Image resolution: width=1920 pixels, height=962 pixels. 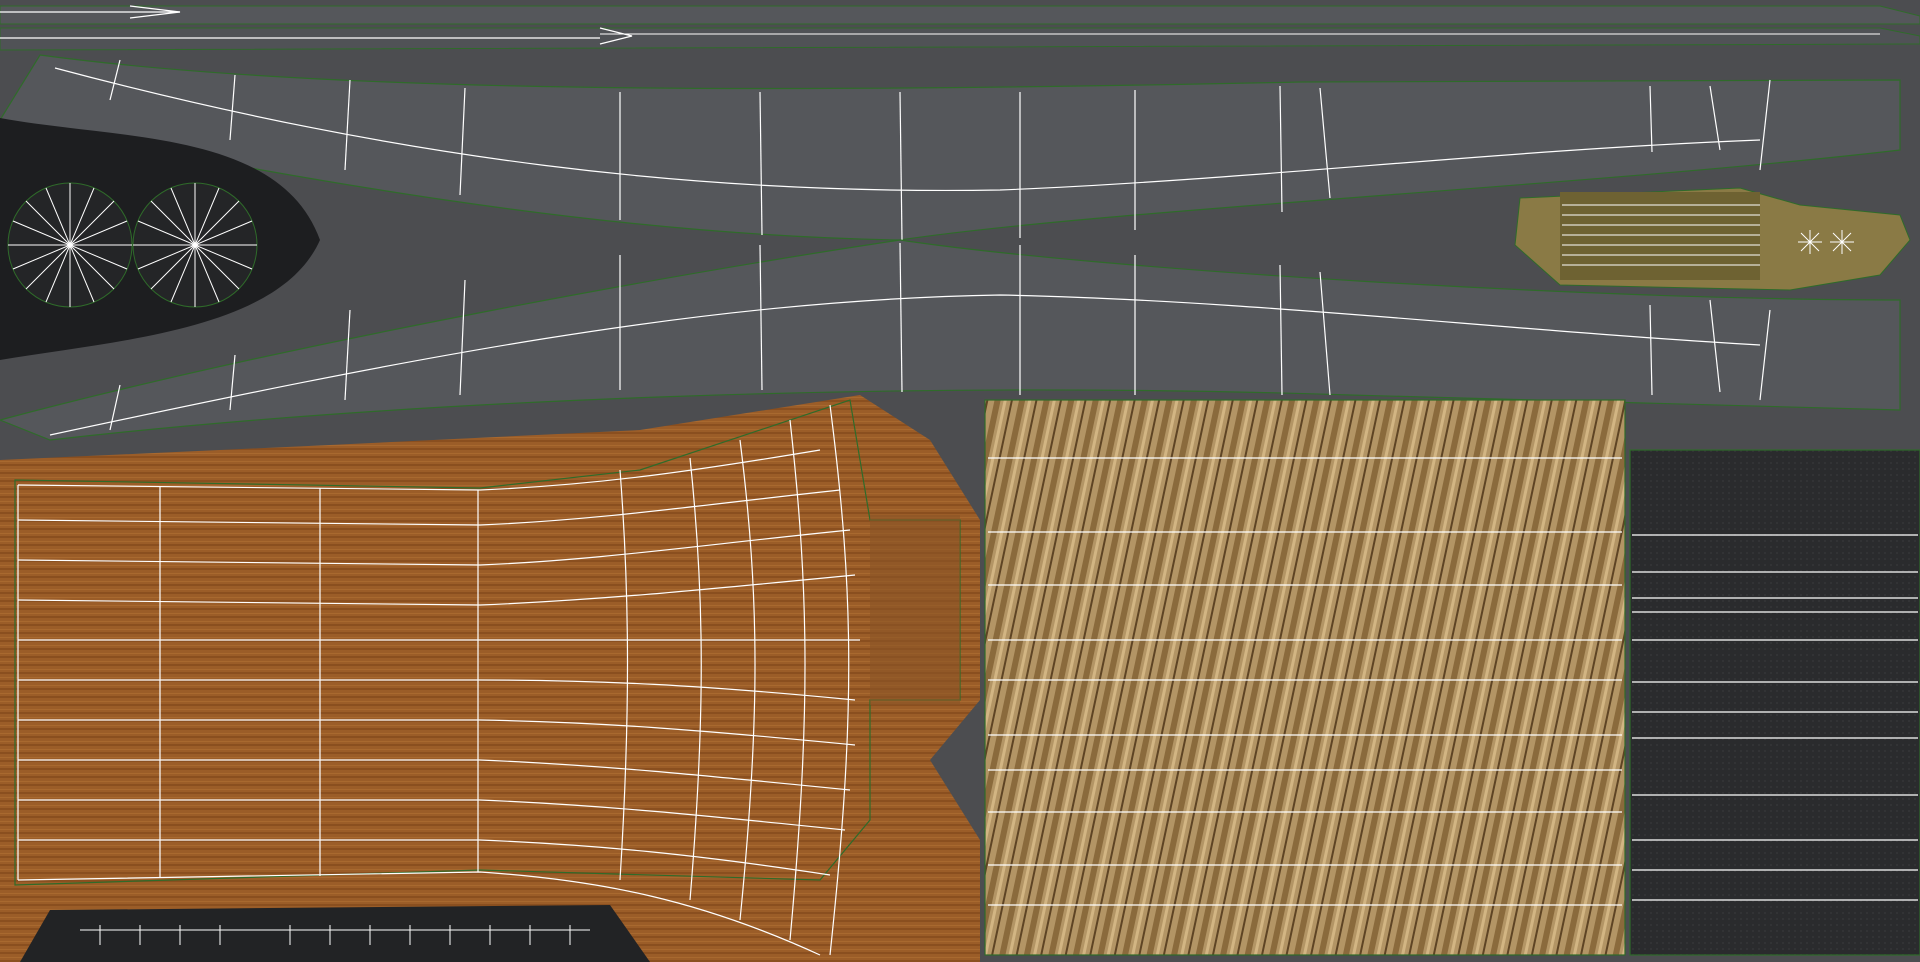 What do you see at coordinates (1774, 702) in the screenshot?
I see `dark-leather-panel-island` at bounding box center [1774, 702].